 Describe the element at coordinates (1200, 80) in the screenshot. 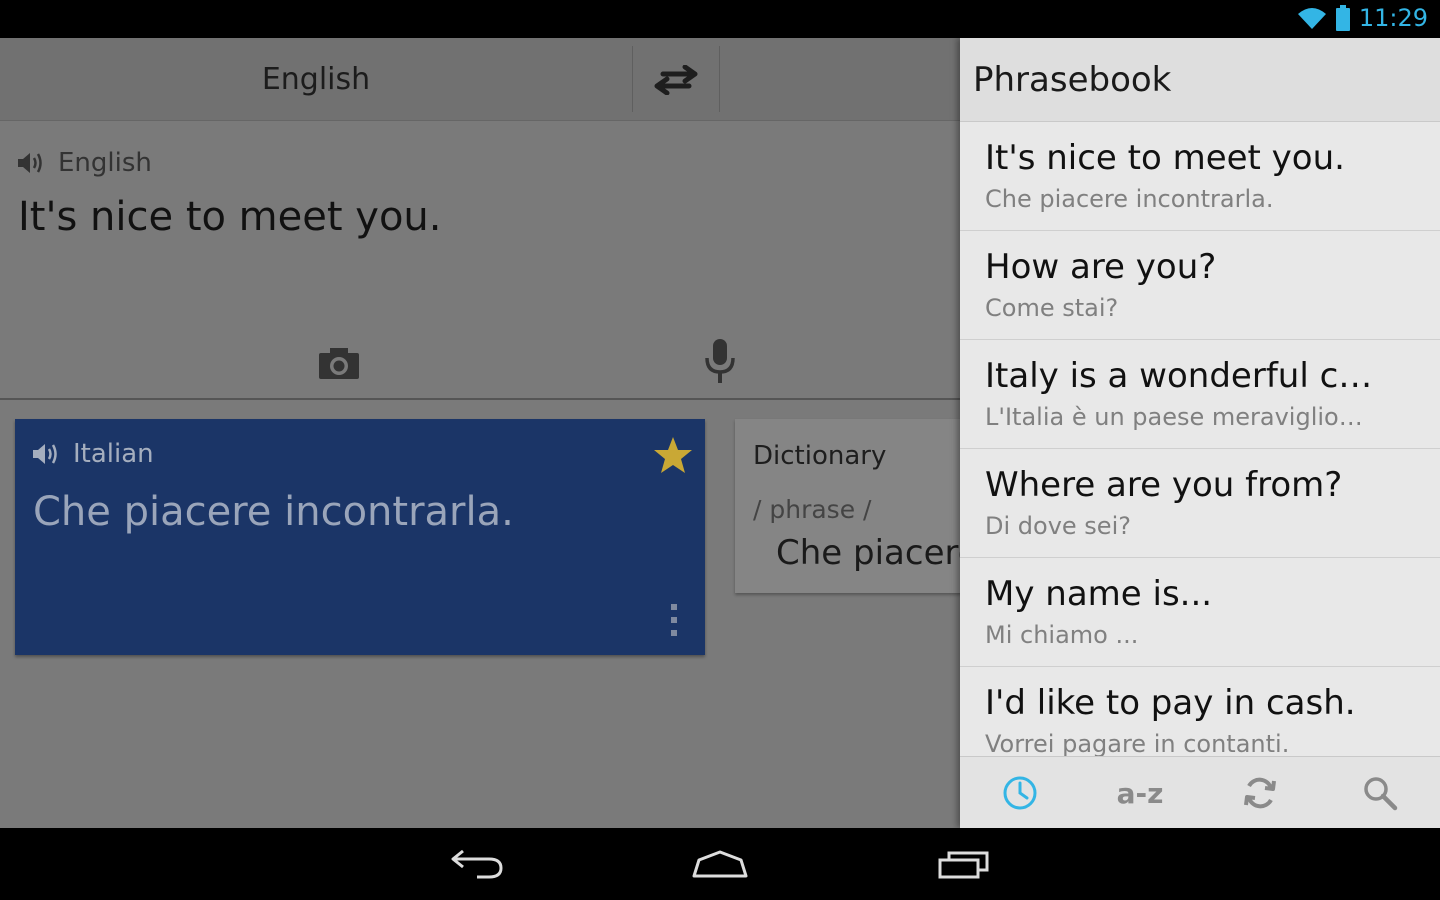

I see `phrasebook-header: Phrasebook` at that location.